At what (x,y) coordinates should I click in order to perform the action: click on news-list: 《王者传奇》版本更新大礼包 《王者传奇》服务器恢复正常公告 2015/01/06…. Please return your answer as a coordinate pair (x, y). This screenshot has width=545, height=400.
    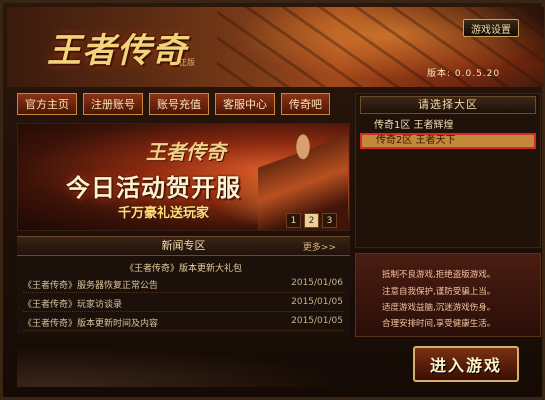
    Looking at the image, I should click on (183, 297).